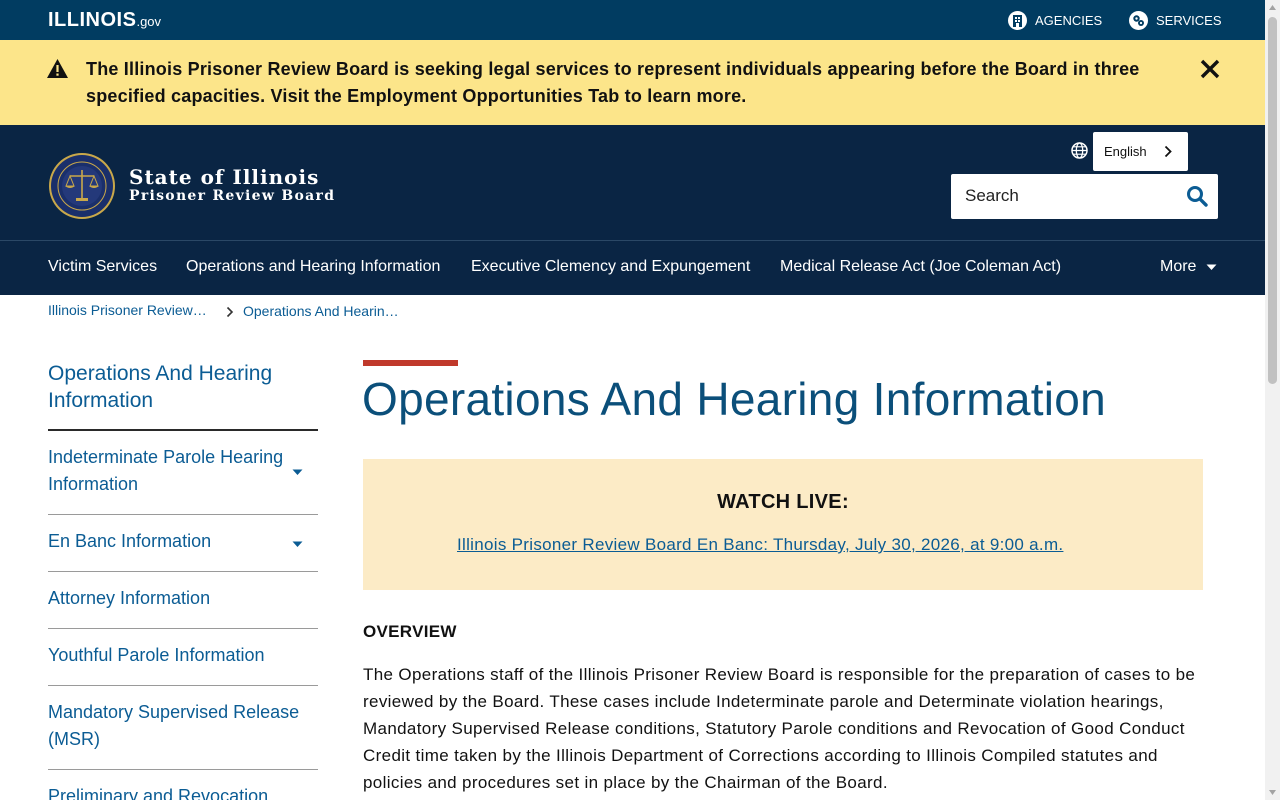  Describe the element at coordinates (1197, 196) in the screenshot. I see `search-icon` at that location.